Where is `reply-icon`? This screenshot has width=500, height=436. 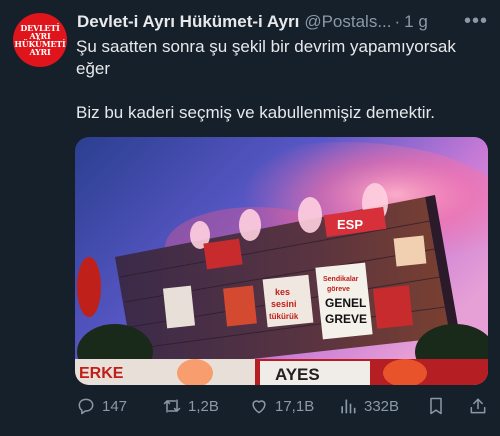 reply-icon is located at coordinates (86, 406).